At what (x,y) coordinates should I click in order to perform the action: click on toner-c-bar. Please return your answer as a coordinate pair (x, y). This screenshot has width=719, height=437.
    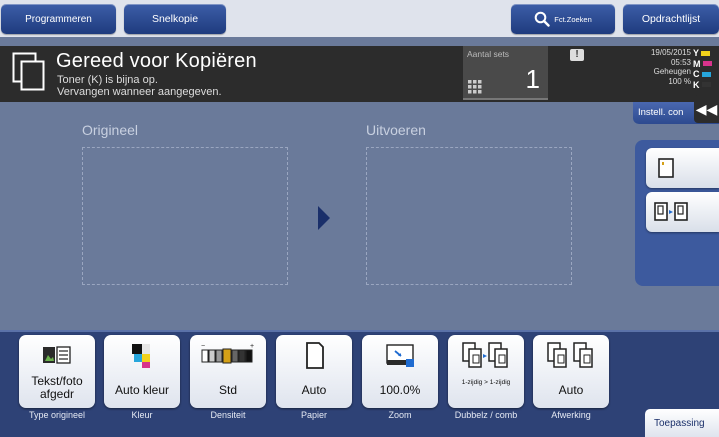
    Looking at the image, I should click on (706, 74).